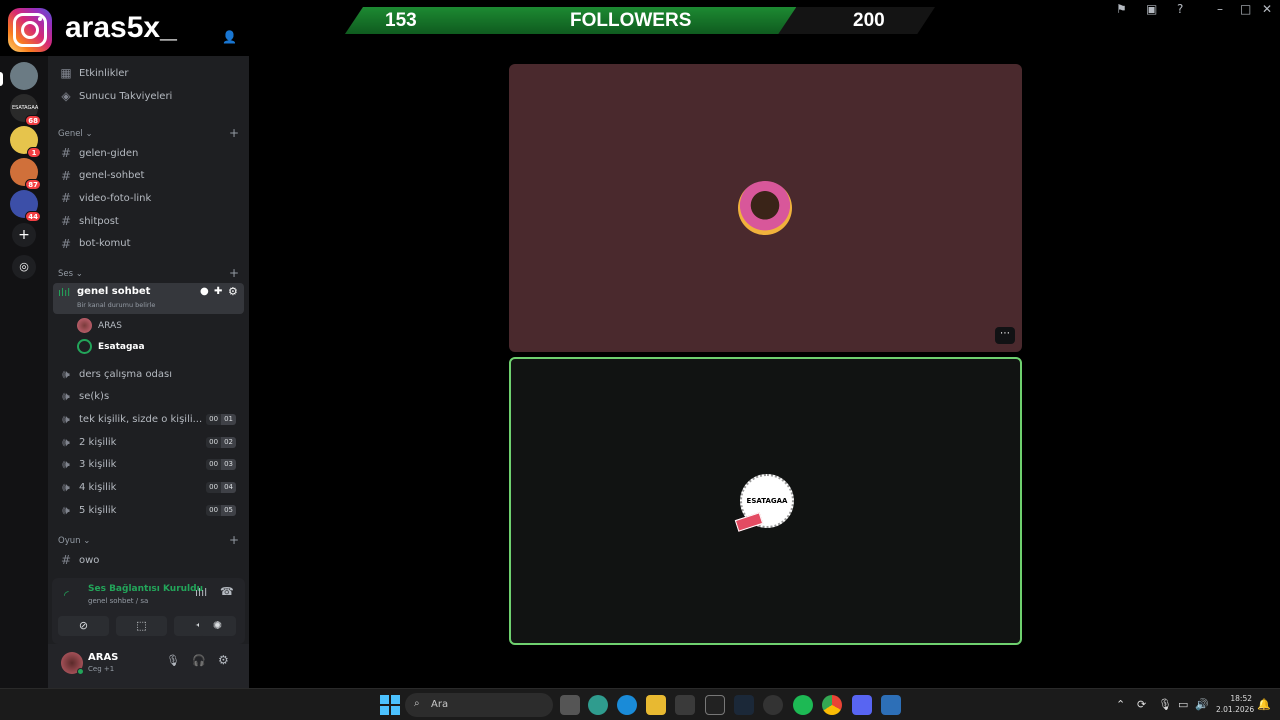  Describe the element at coordinates (640, 20) in the screenshot. I see `followers-goal-bar: 153 FOLLOWERS 200` at that location.